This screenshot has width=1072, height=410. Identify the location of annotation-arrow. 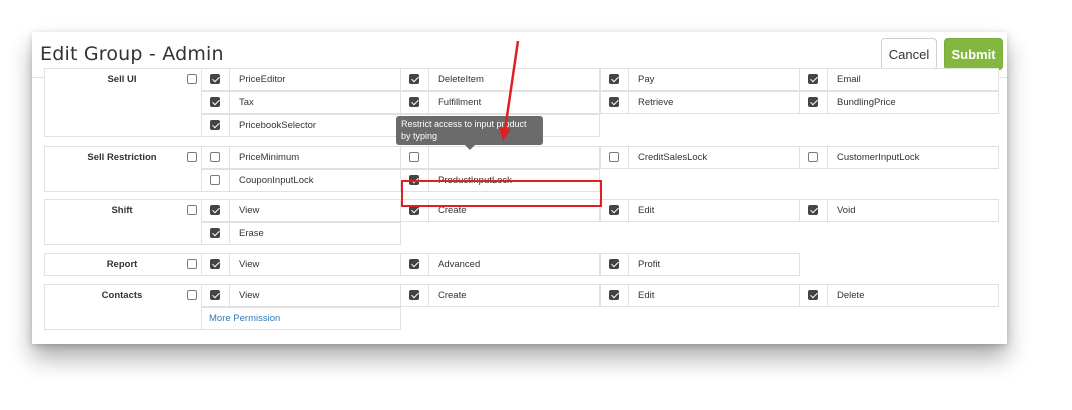
(509, 90).